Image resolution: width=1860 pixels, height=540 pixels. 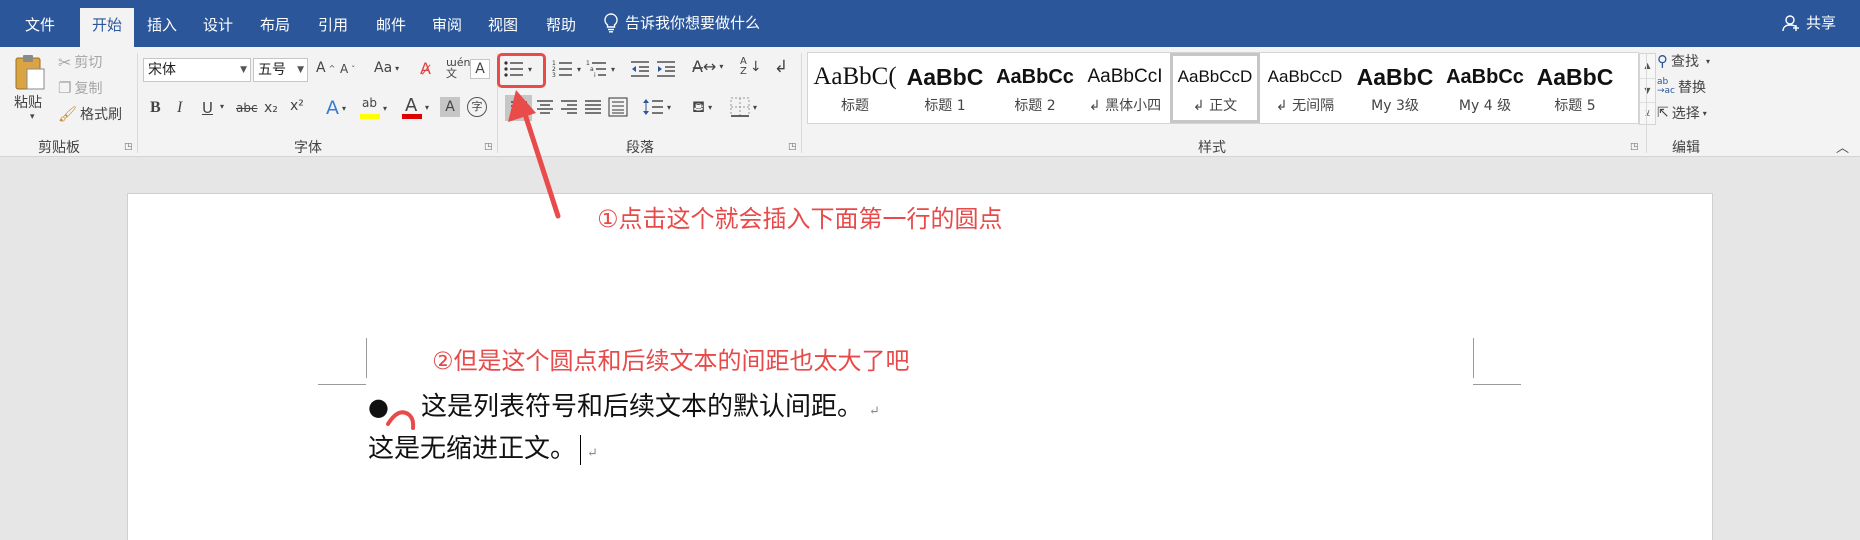 I want to click on scroll-up-icon: ▲, so click(x=1647, y=66).